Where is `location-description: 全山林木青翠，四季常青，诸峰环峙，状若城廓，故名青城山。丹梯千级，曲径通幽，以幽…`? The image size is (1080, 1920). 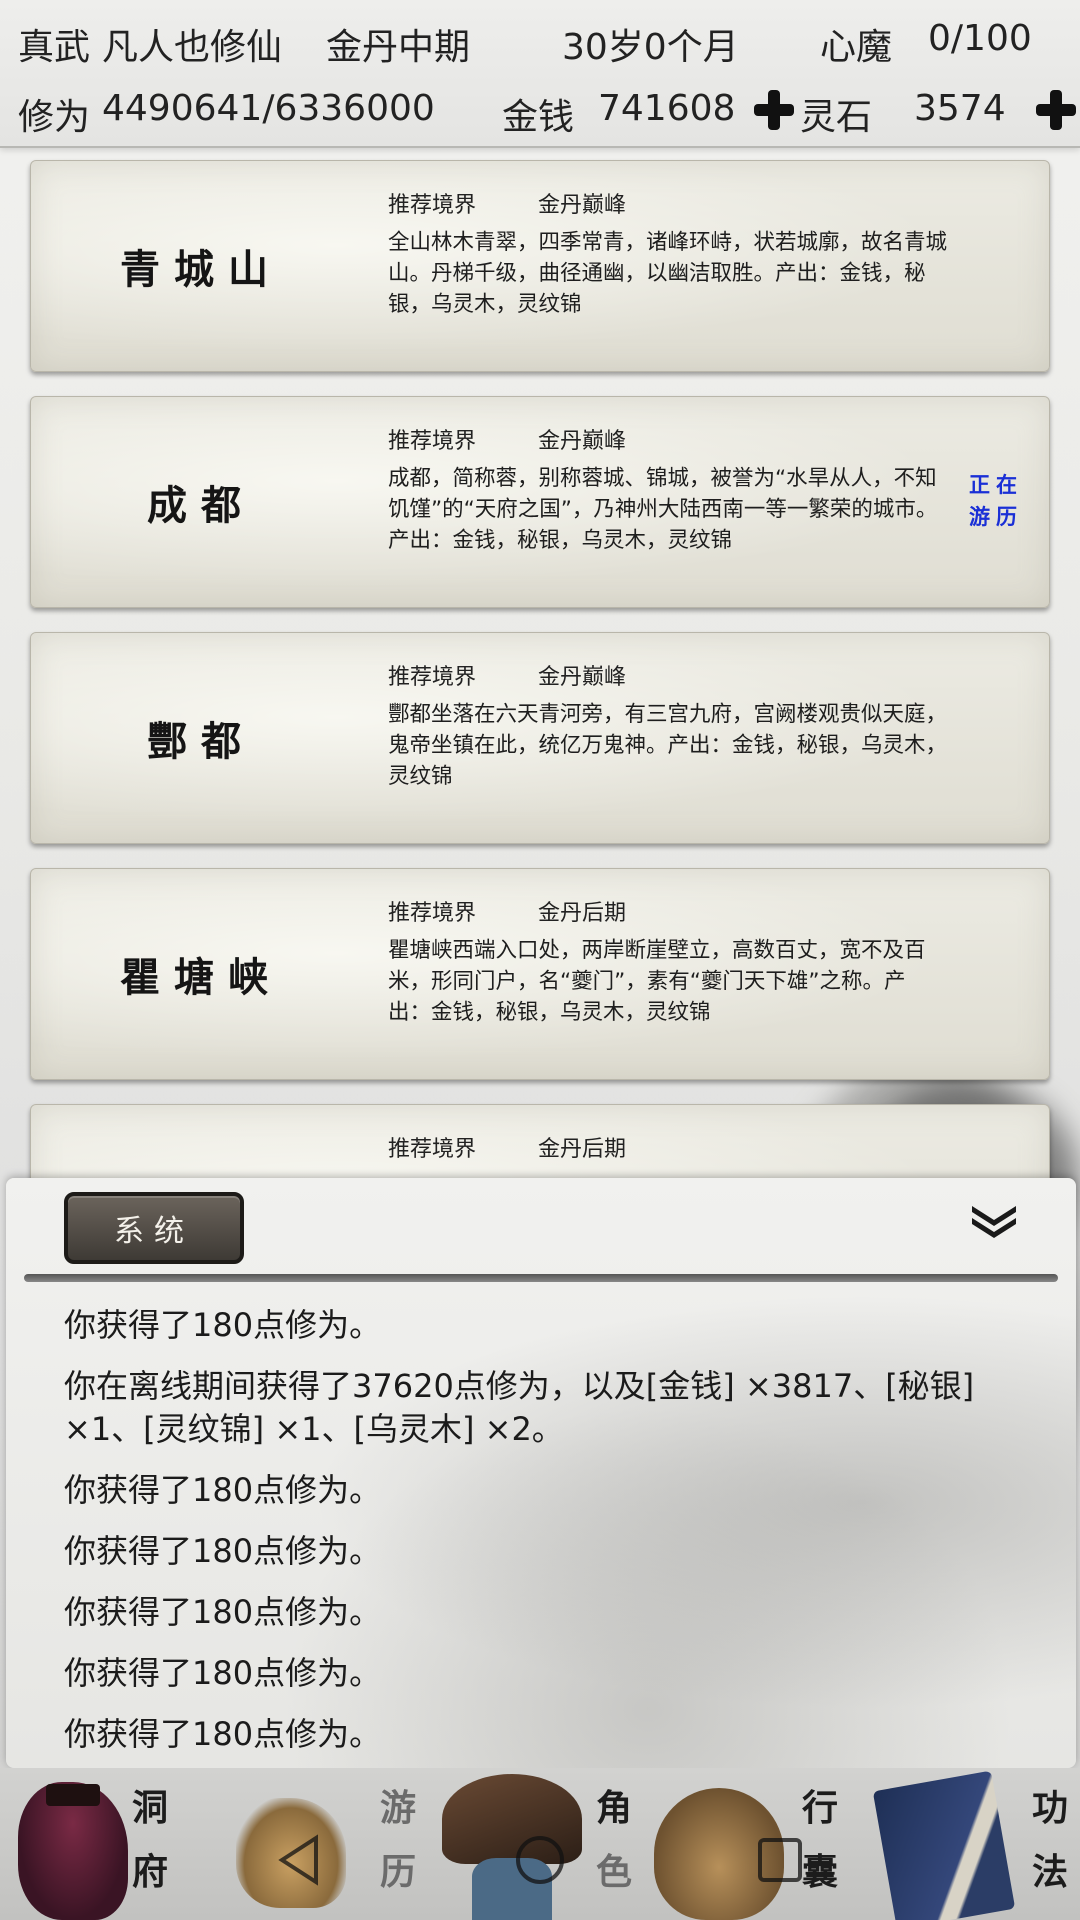
location-description: 全山林木青翠，四季常青，诸峰环峙，状若城廓，故名青城山。丹梯千级，曲径通幽，以幽… is located at coordinates (668, 273).